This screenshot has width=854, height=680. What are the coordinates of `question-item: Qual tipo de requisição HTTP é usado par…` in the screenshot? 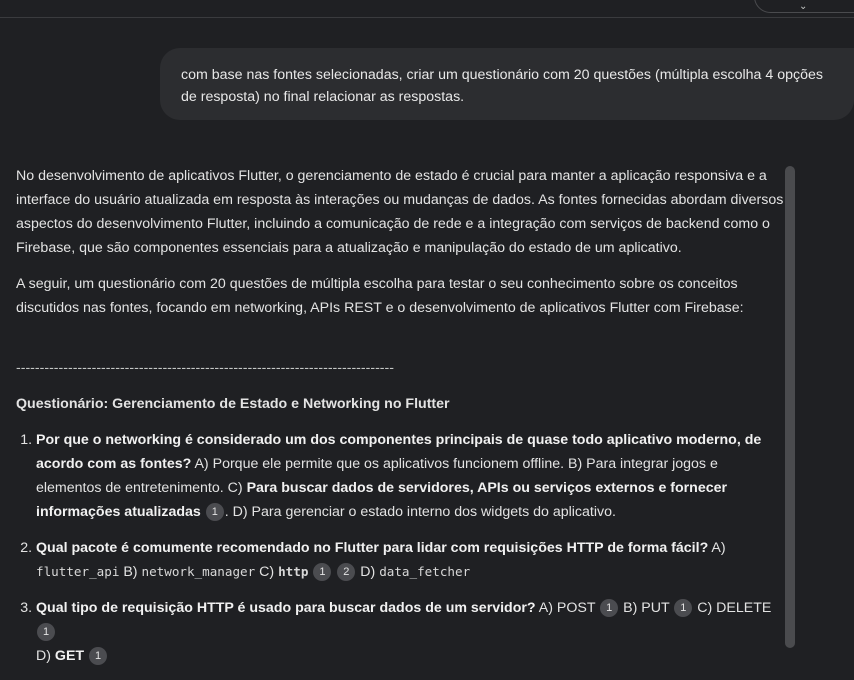 It's located at (410, 632).